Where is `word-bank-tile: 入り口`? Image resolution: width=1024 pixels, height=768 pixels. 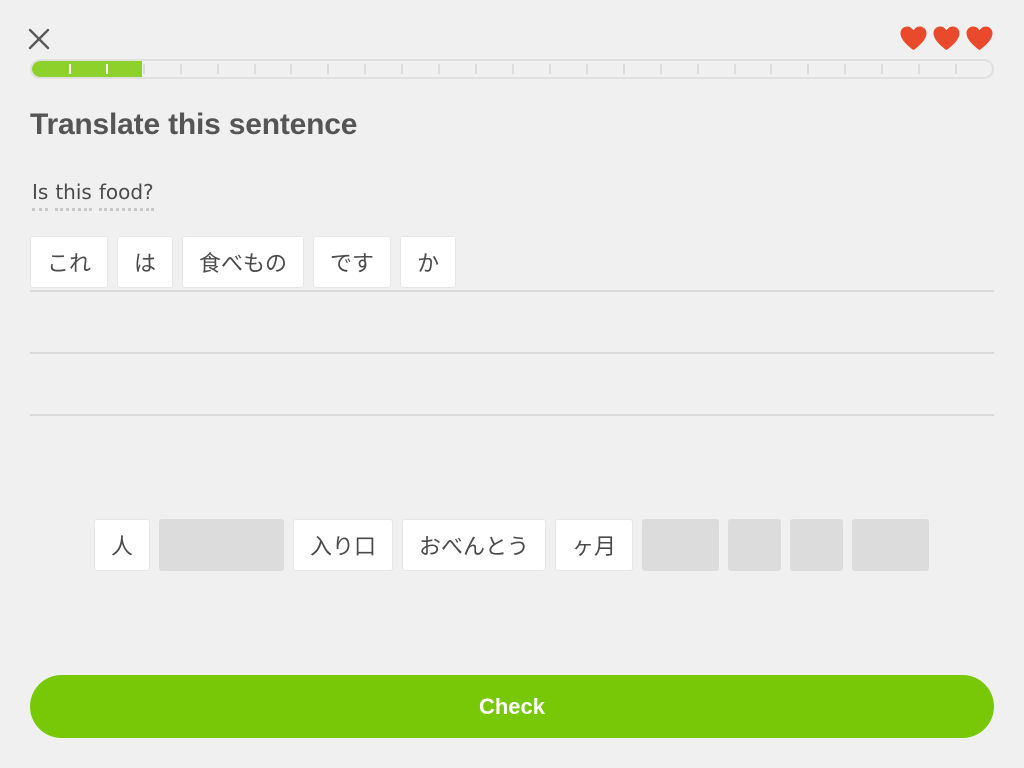 word-bank-tile: 入り口 is located at coordinates (343, 545).